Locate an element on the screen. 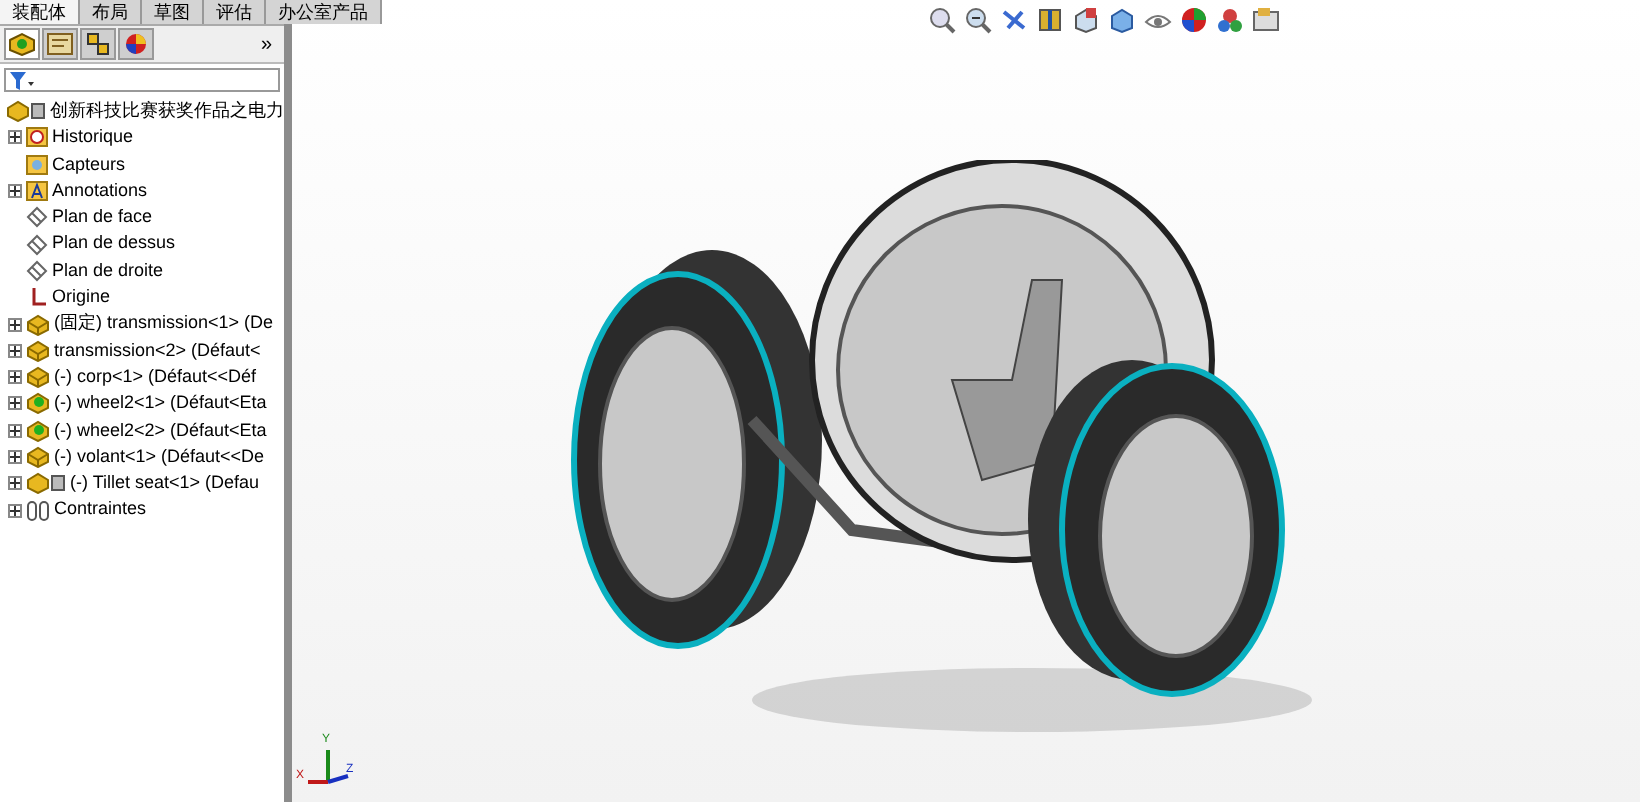 Image resolution: width=1640 pixels, height=802 pixels. tree-item: Historique is located at coordinates (93, 138).